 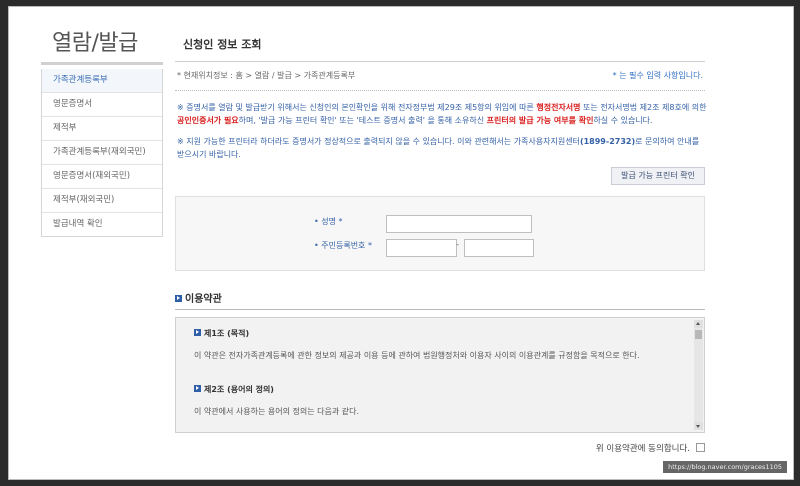 I want to click on scrollbar-thumb, so click(x=698, y=334).